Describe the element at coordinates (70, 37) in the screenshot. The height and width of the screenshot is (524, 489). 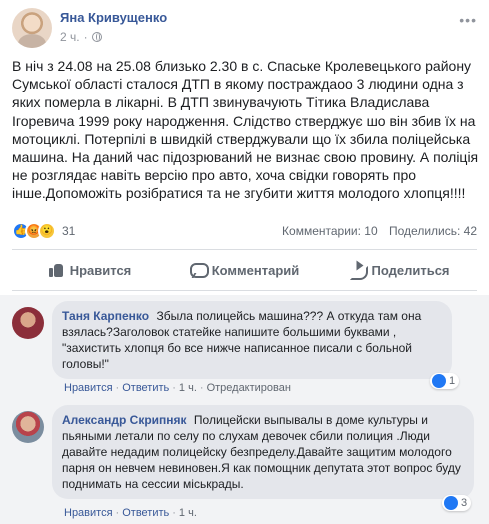
I see `post-time: 2 ч.` at that location.